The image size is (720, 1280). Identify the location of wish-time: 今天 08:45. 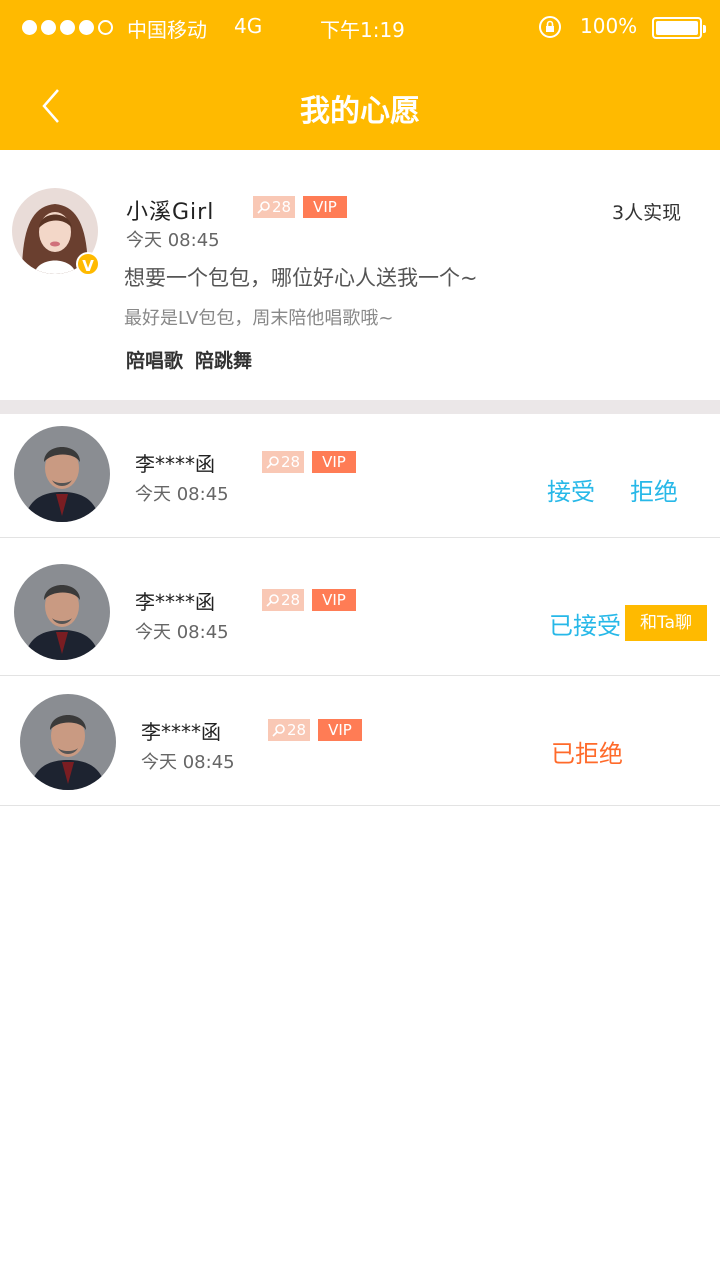
(173, 240).